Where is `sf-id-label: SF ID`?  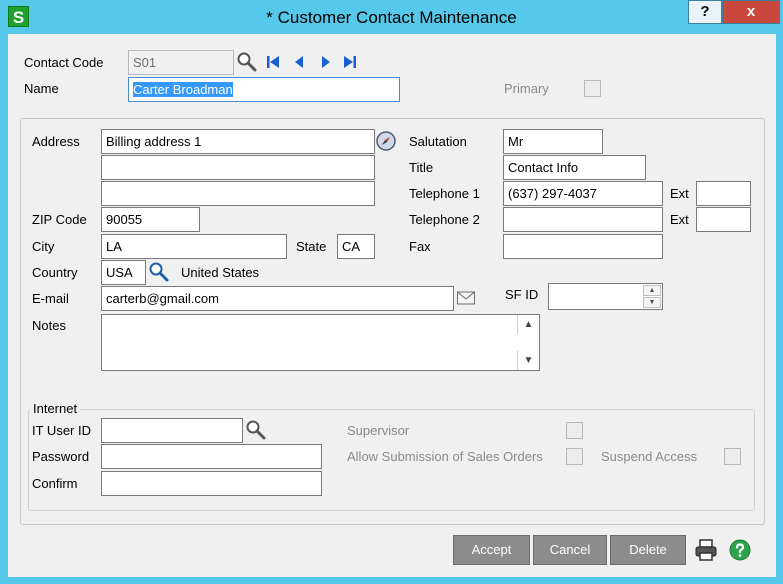 sf-id-label: SF ID is located at coordinates (522, 294).